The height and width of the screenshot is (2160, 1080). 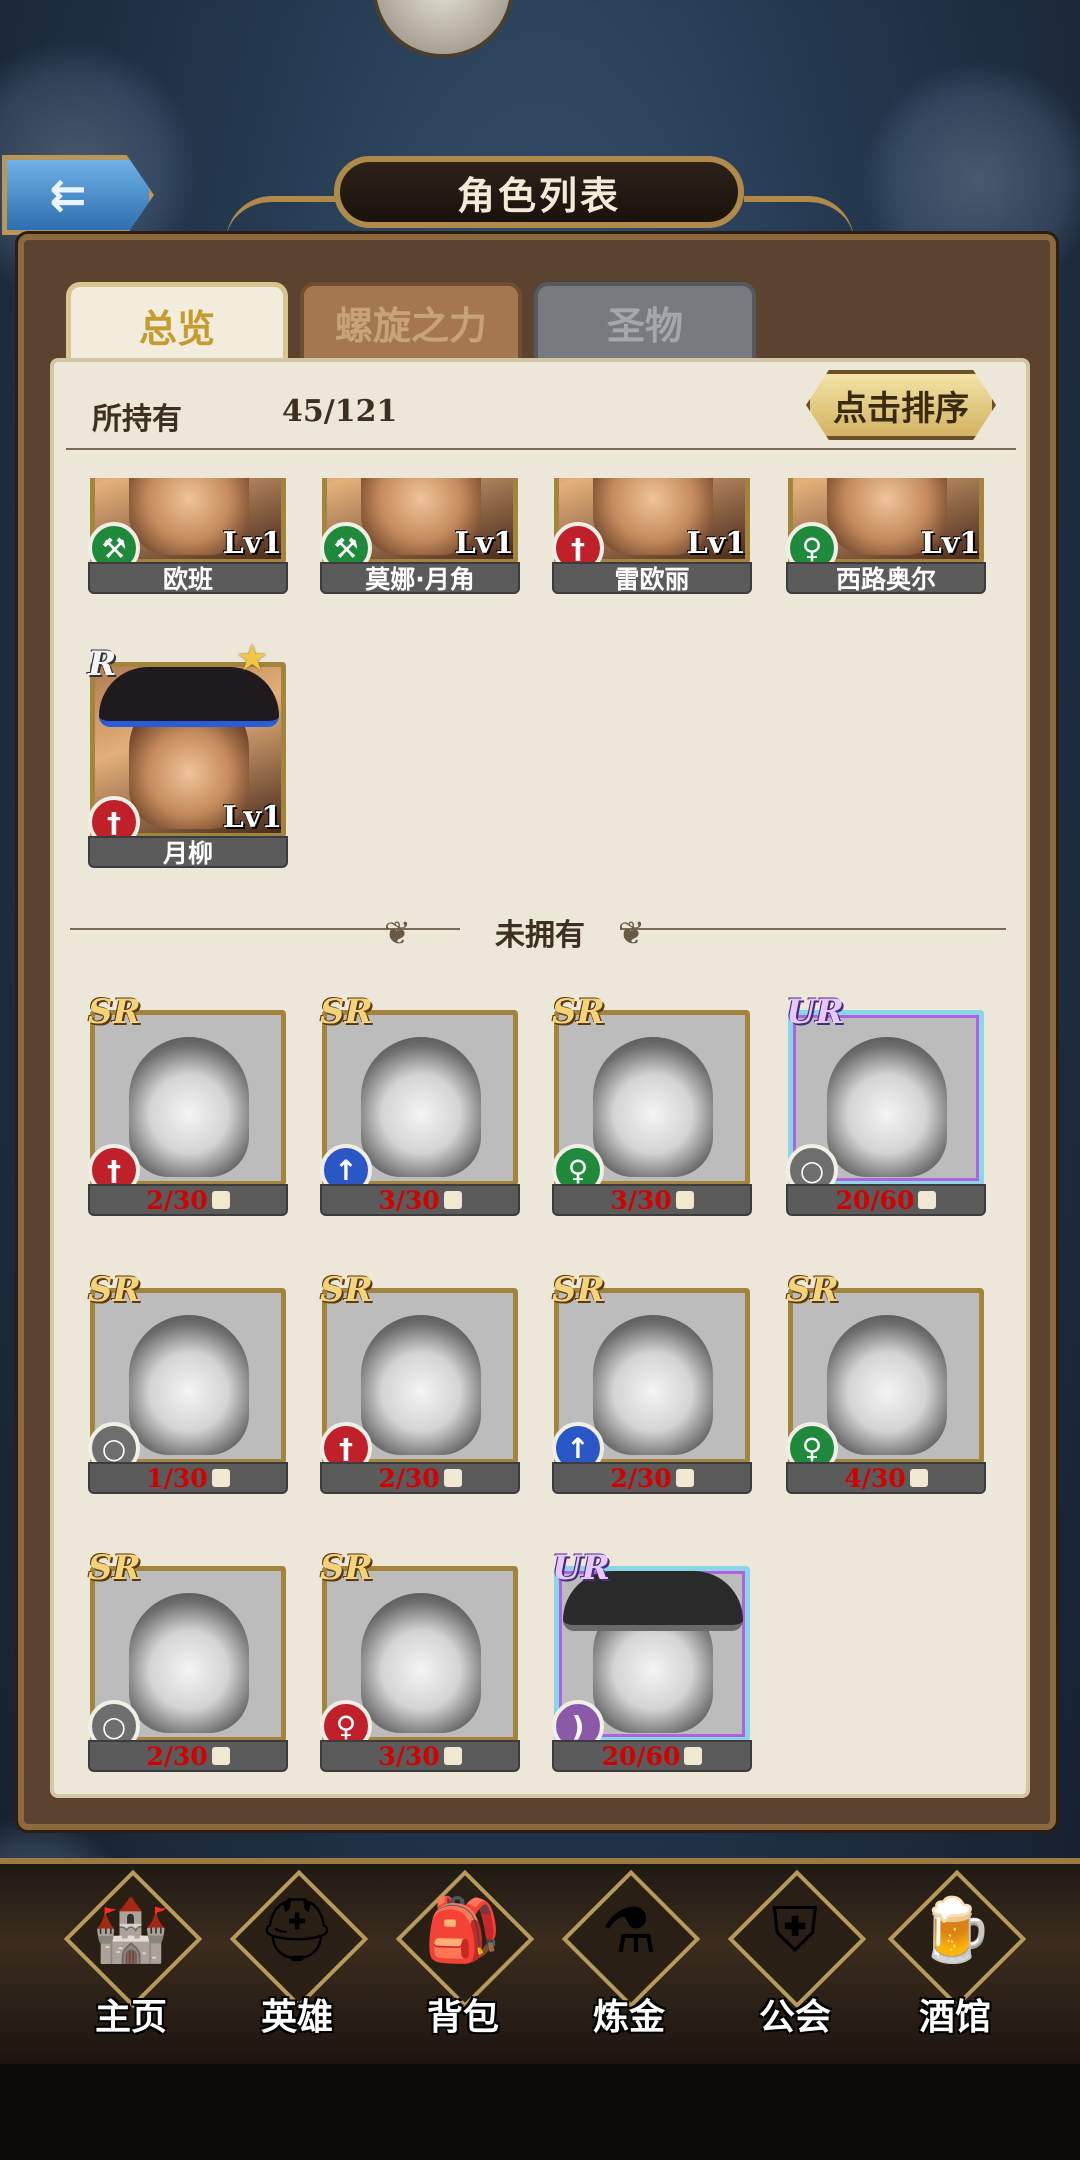 What do you see at coordinates (131, 1929) in the screenshot?
I see `castle-icon: 🏰` at bounding box center [131, 1929].